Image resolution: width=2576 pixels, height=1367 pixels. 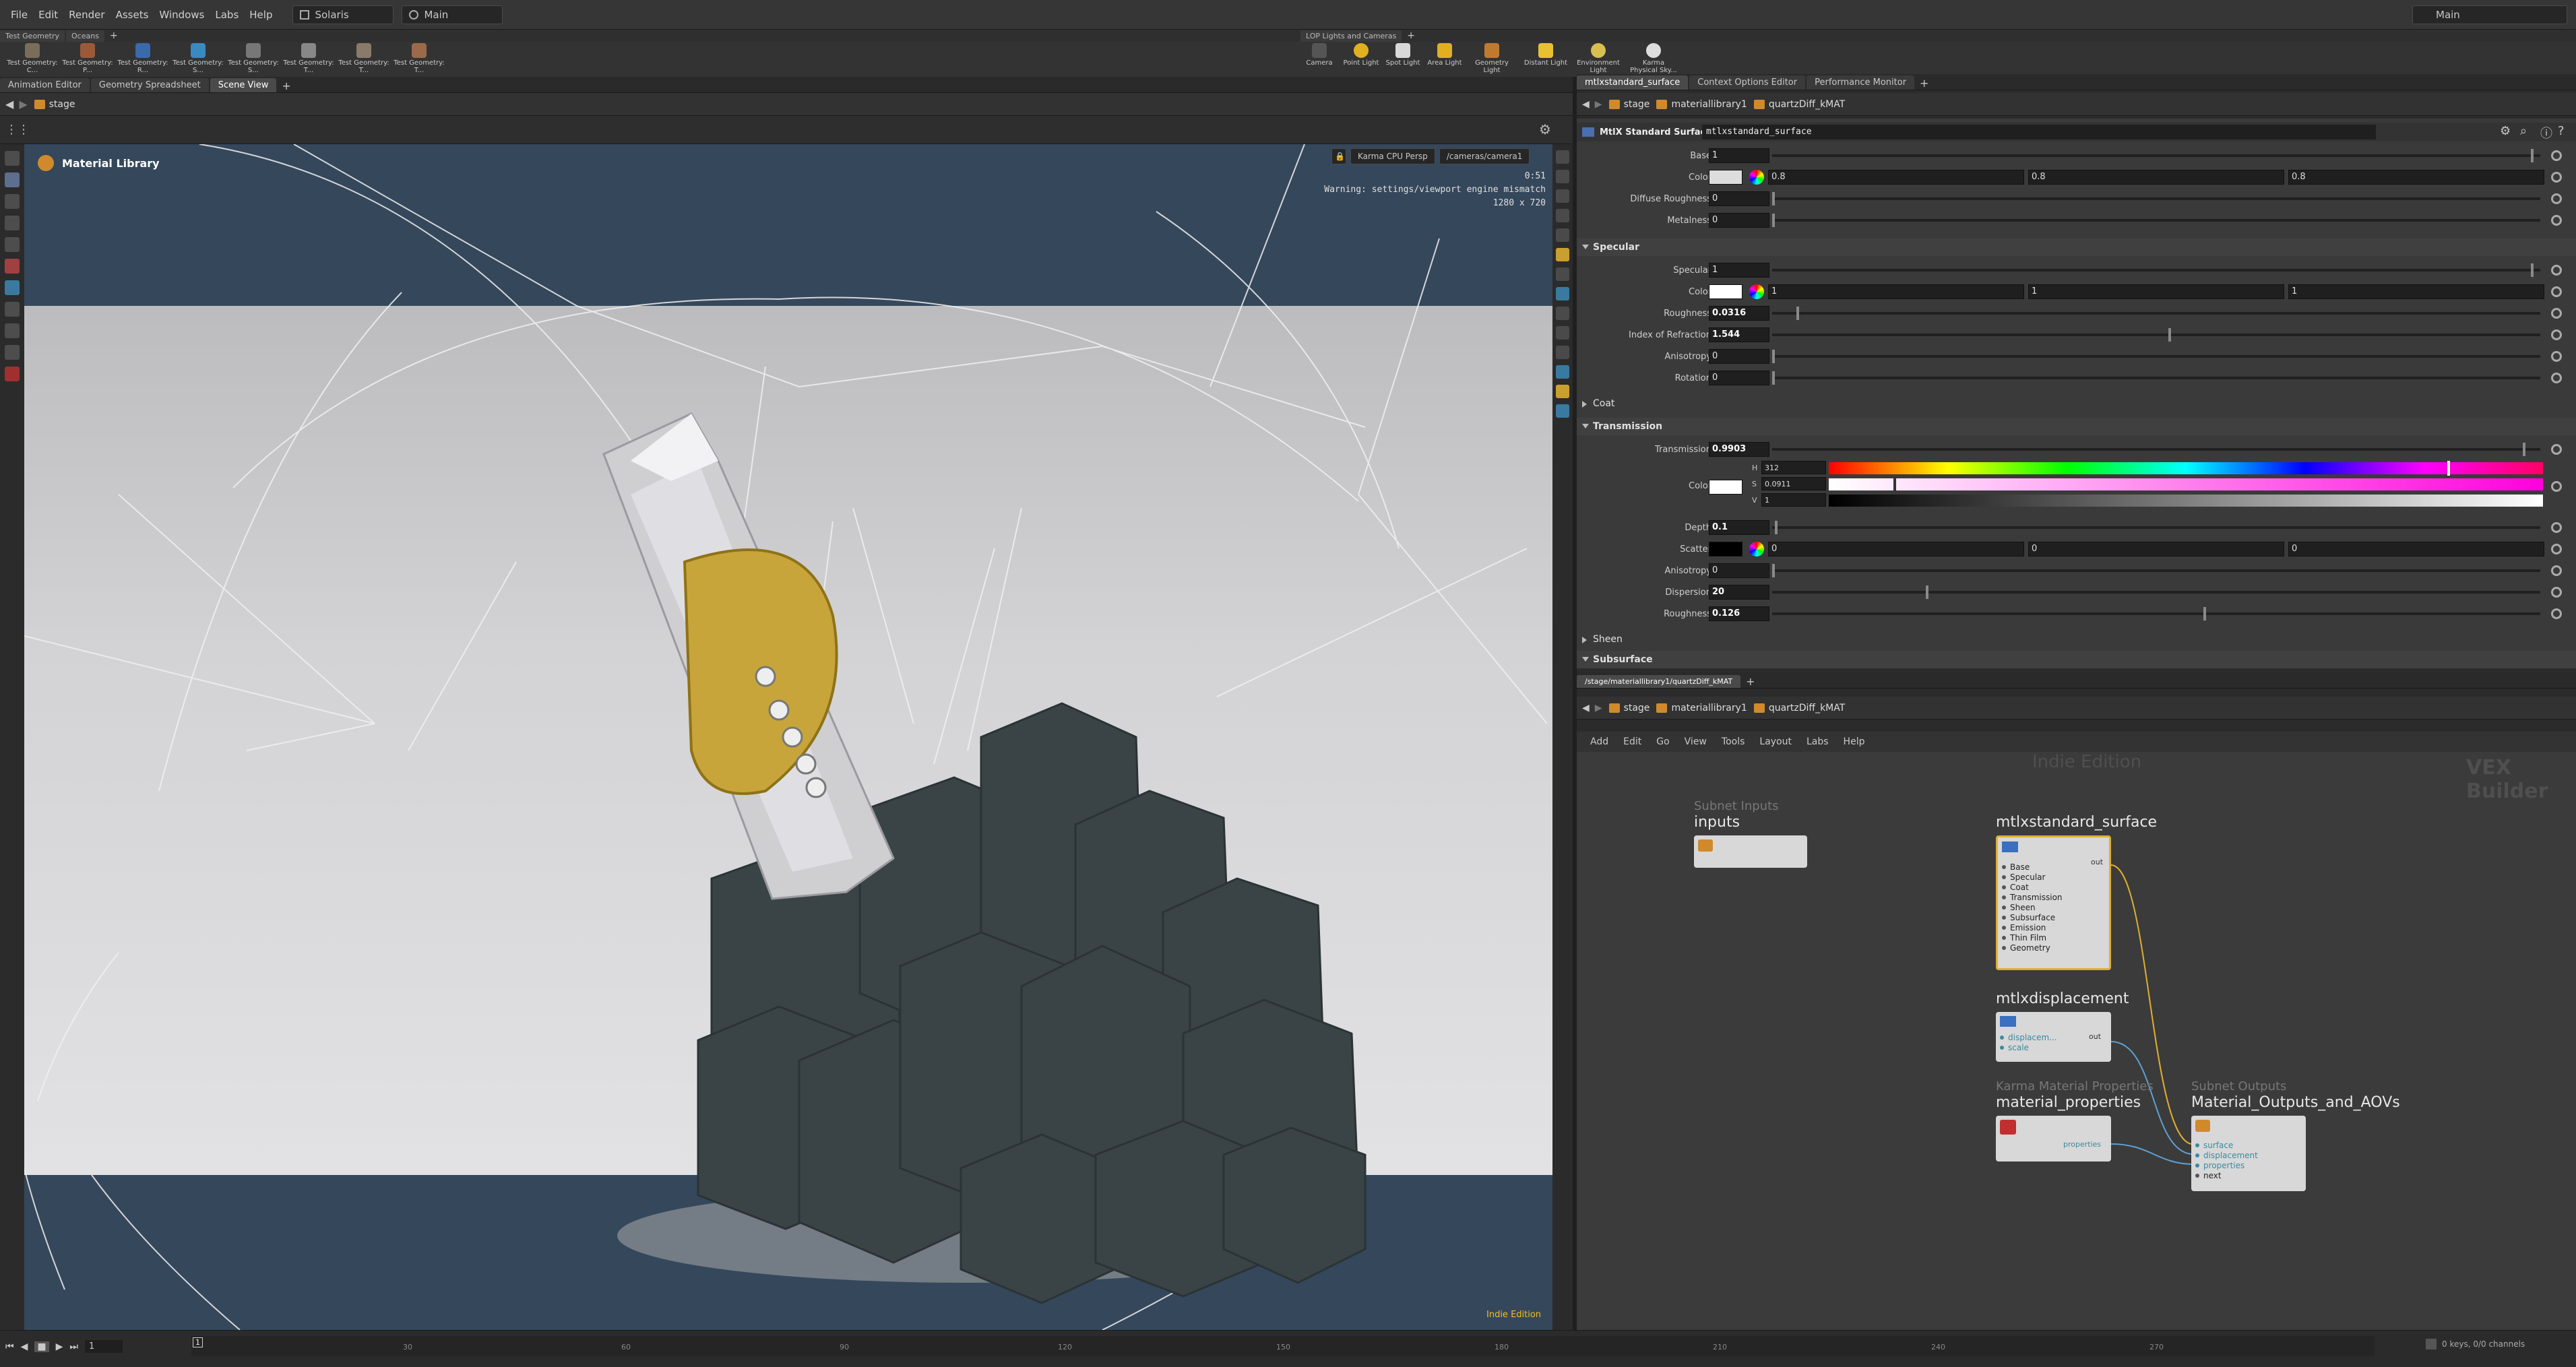 I want to click on play-icon: ▶, so click(x=59, y=1346).